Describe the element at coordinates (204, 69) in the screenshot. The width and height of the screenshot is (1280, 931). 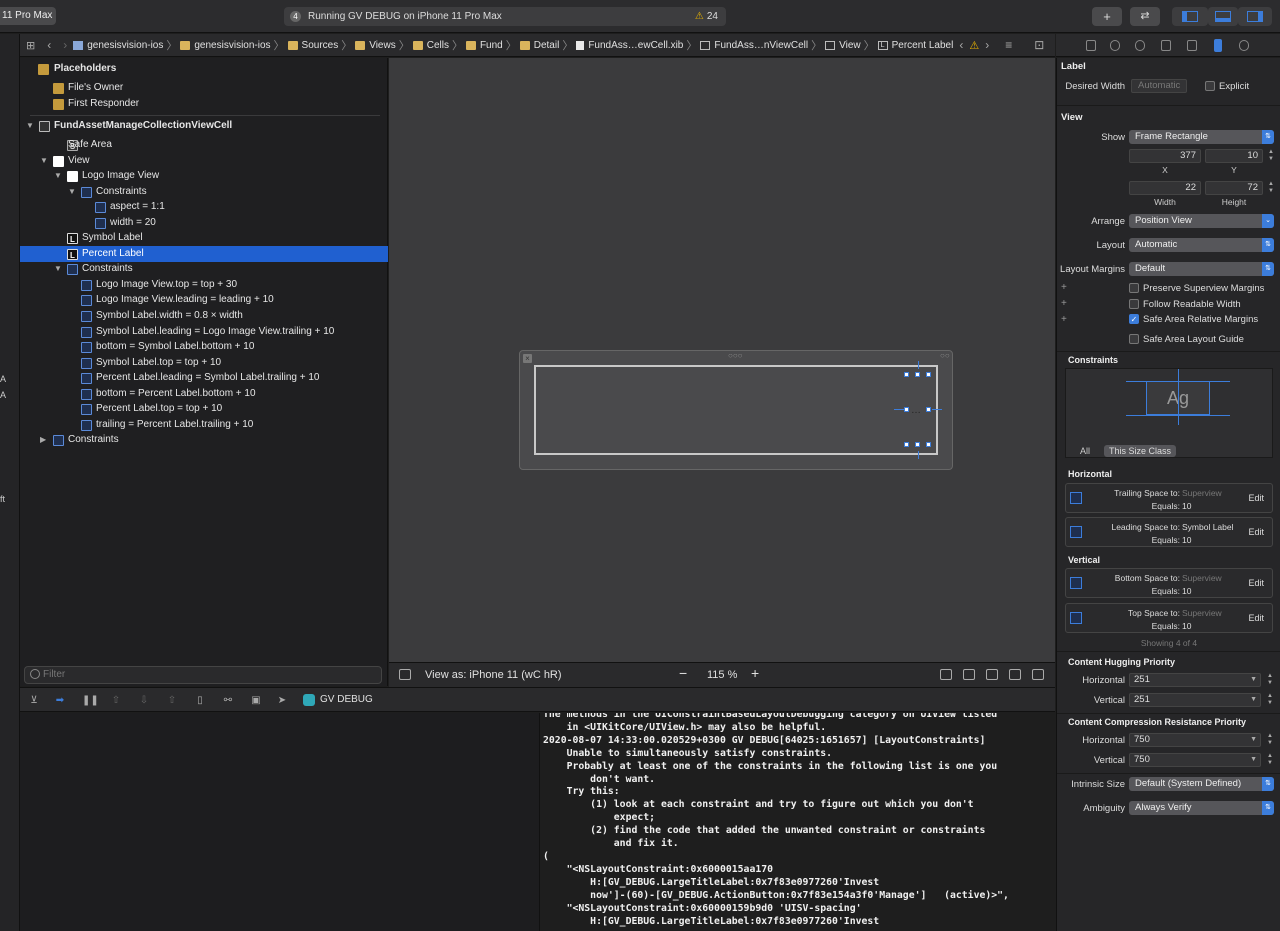
I see `outline-placeholders: Placeholders` at that location.